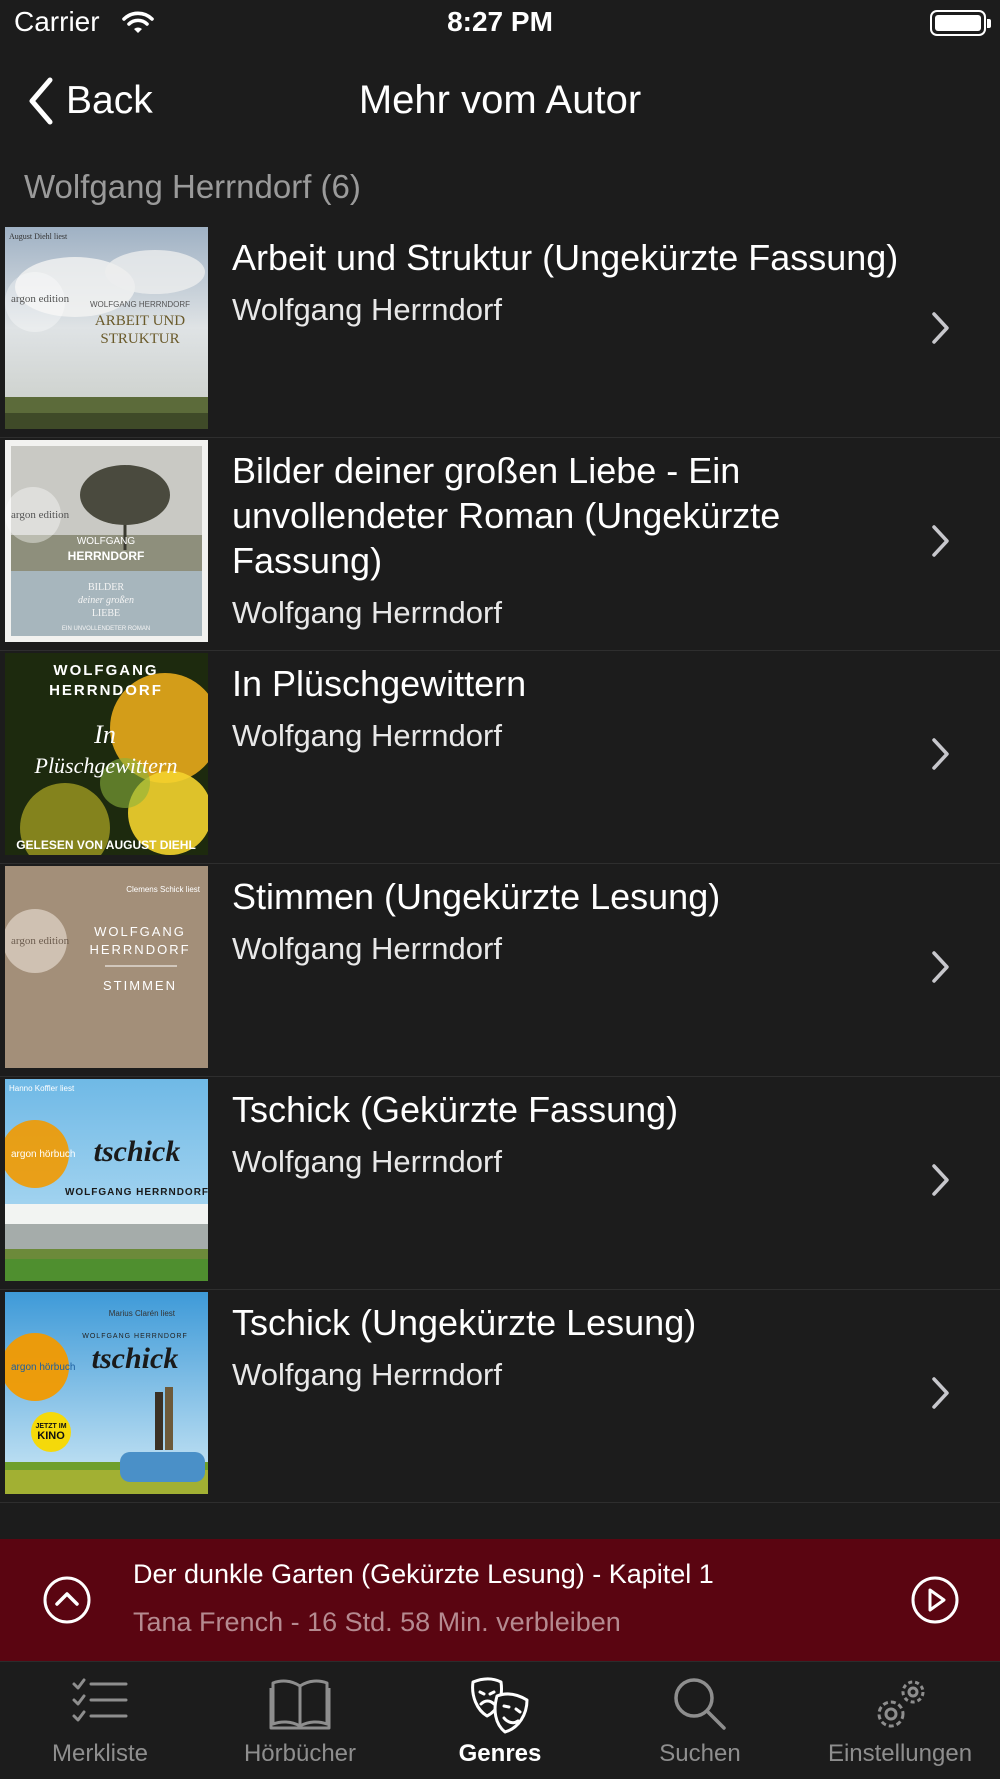  Describe the element at coordinates (300, 1704) in the screenshot. I see `book-icon` at that location.